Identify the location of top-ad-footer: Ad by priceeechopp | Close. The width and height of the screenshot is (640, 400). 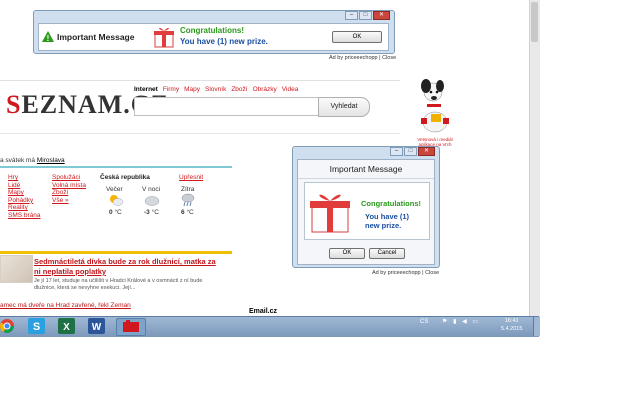
(362, 58).